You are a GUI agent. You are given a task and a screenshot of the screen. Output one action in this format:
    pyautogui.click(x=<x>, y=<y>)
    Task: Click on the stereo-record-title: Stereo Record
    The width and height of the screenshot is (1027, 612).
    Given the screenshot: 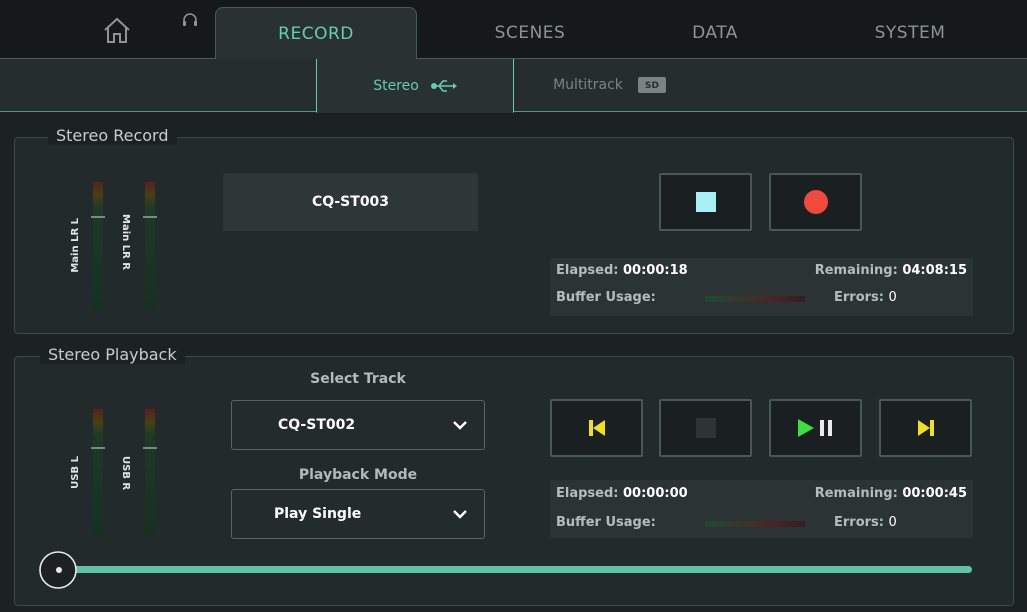 What is the action you would take?
    pyautogui.click(x=112, y=135)
    